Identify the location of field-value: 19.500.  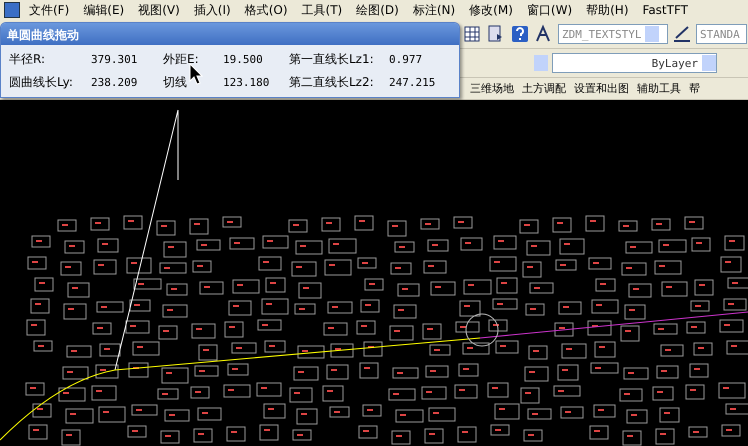
(243, 59).